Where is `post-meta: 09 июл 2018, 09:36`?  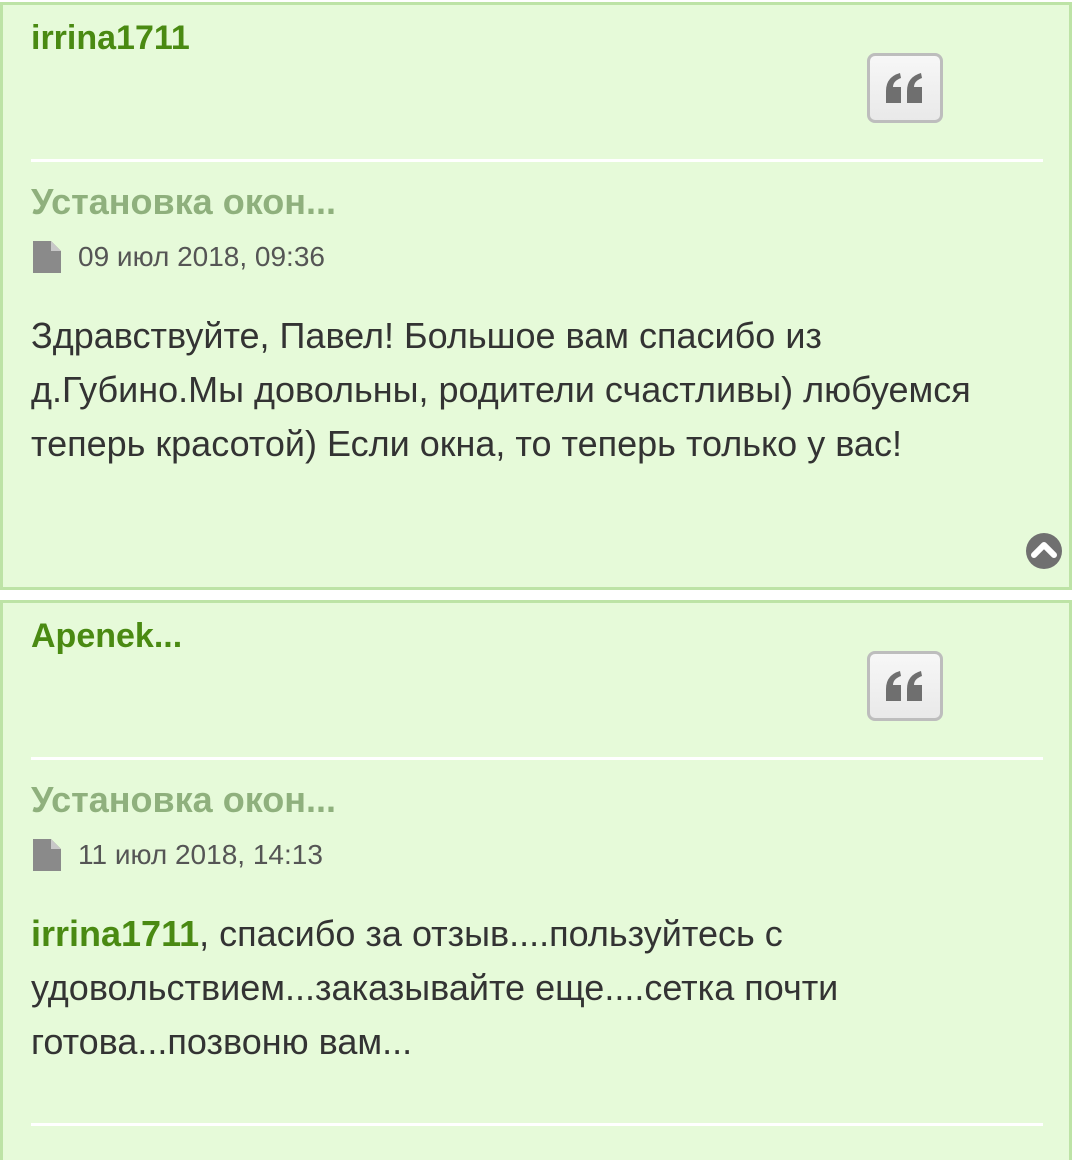
post-meta: 09 июл 2018, 09:36 is located at coordinates (179, 257).